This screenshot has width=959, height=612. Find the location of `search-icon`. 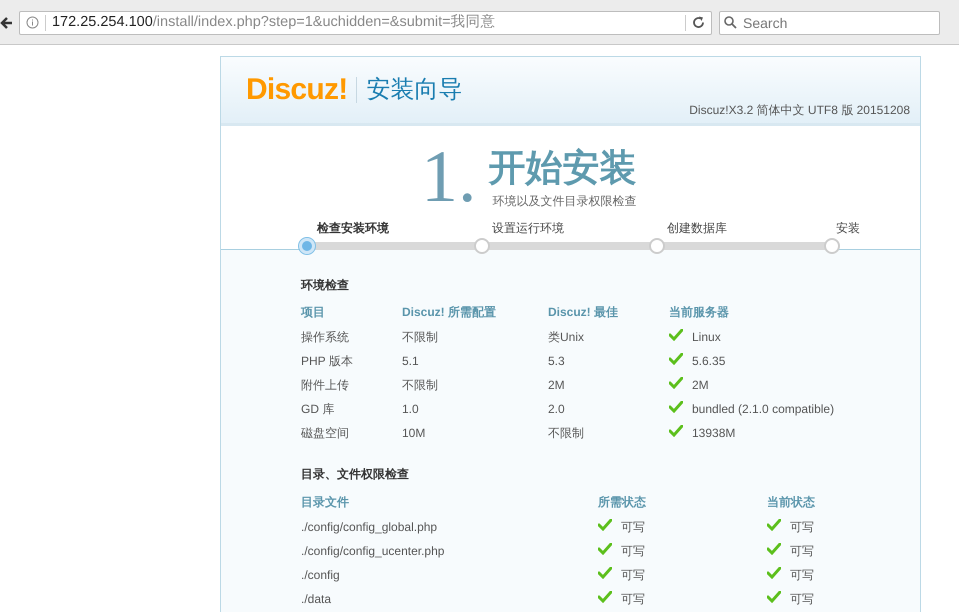

search-icon is located at coordinates (730, 22).